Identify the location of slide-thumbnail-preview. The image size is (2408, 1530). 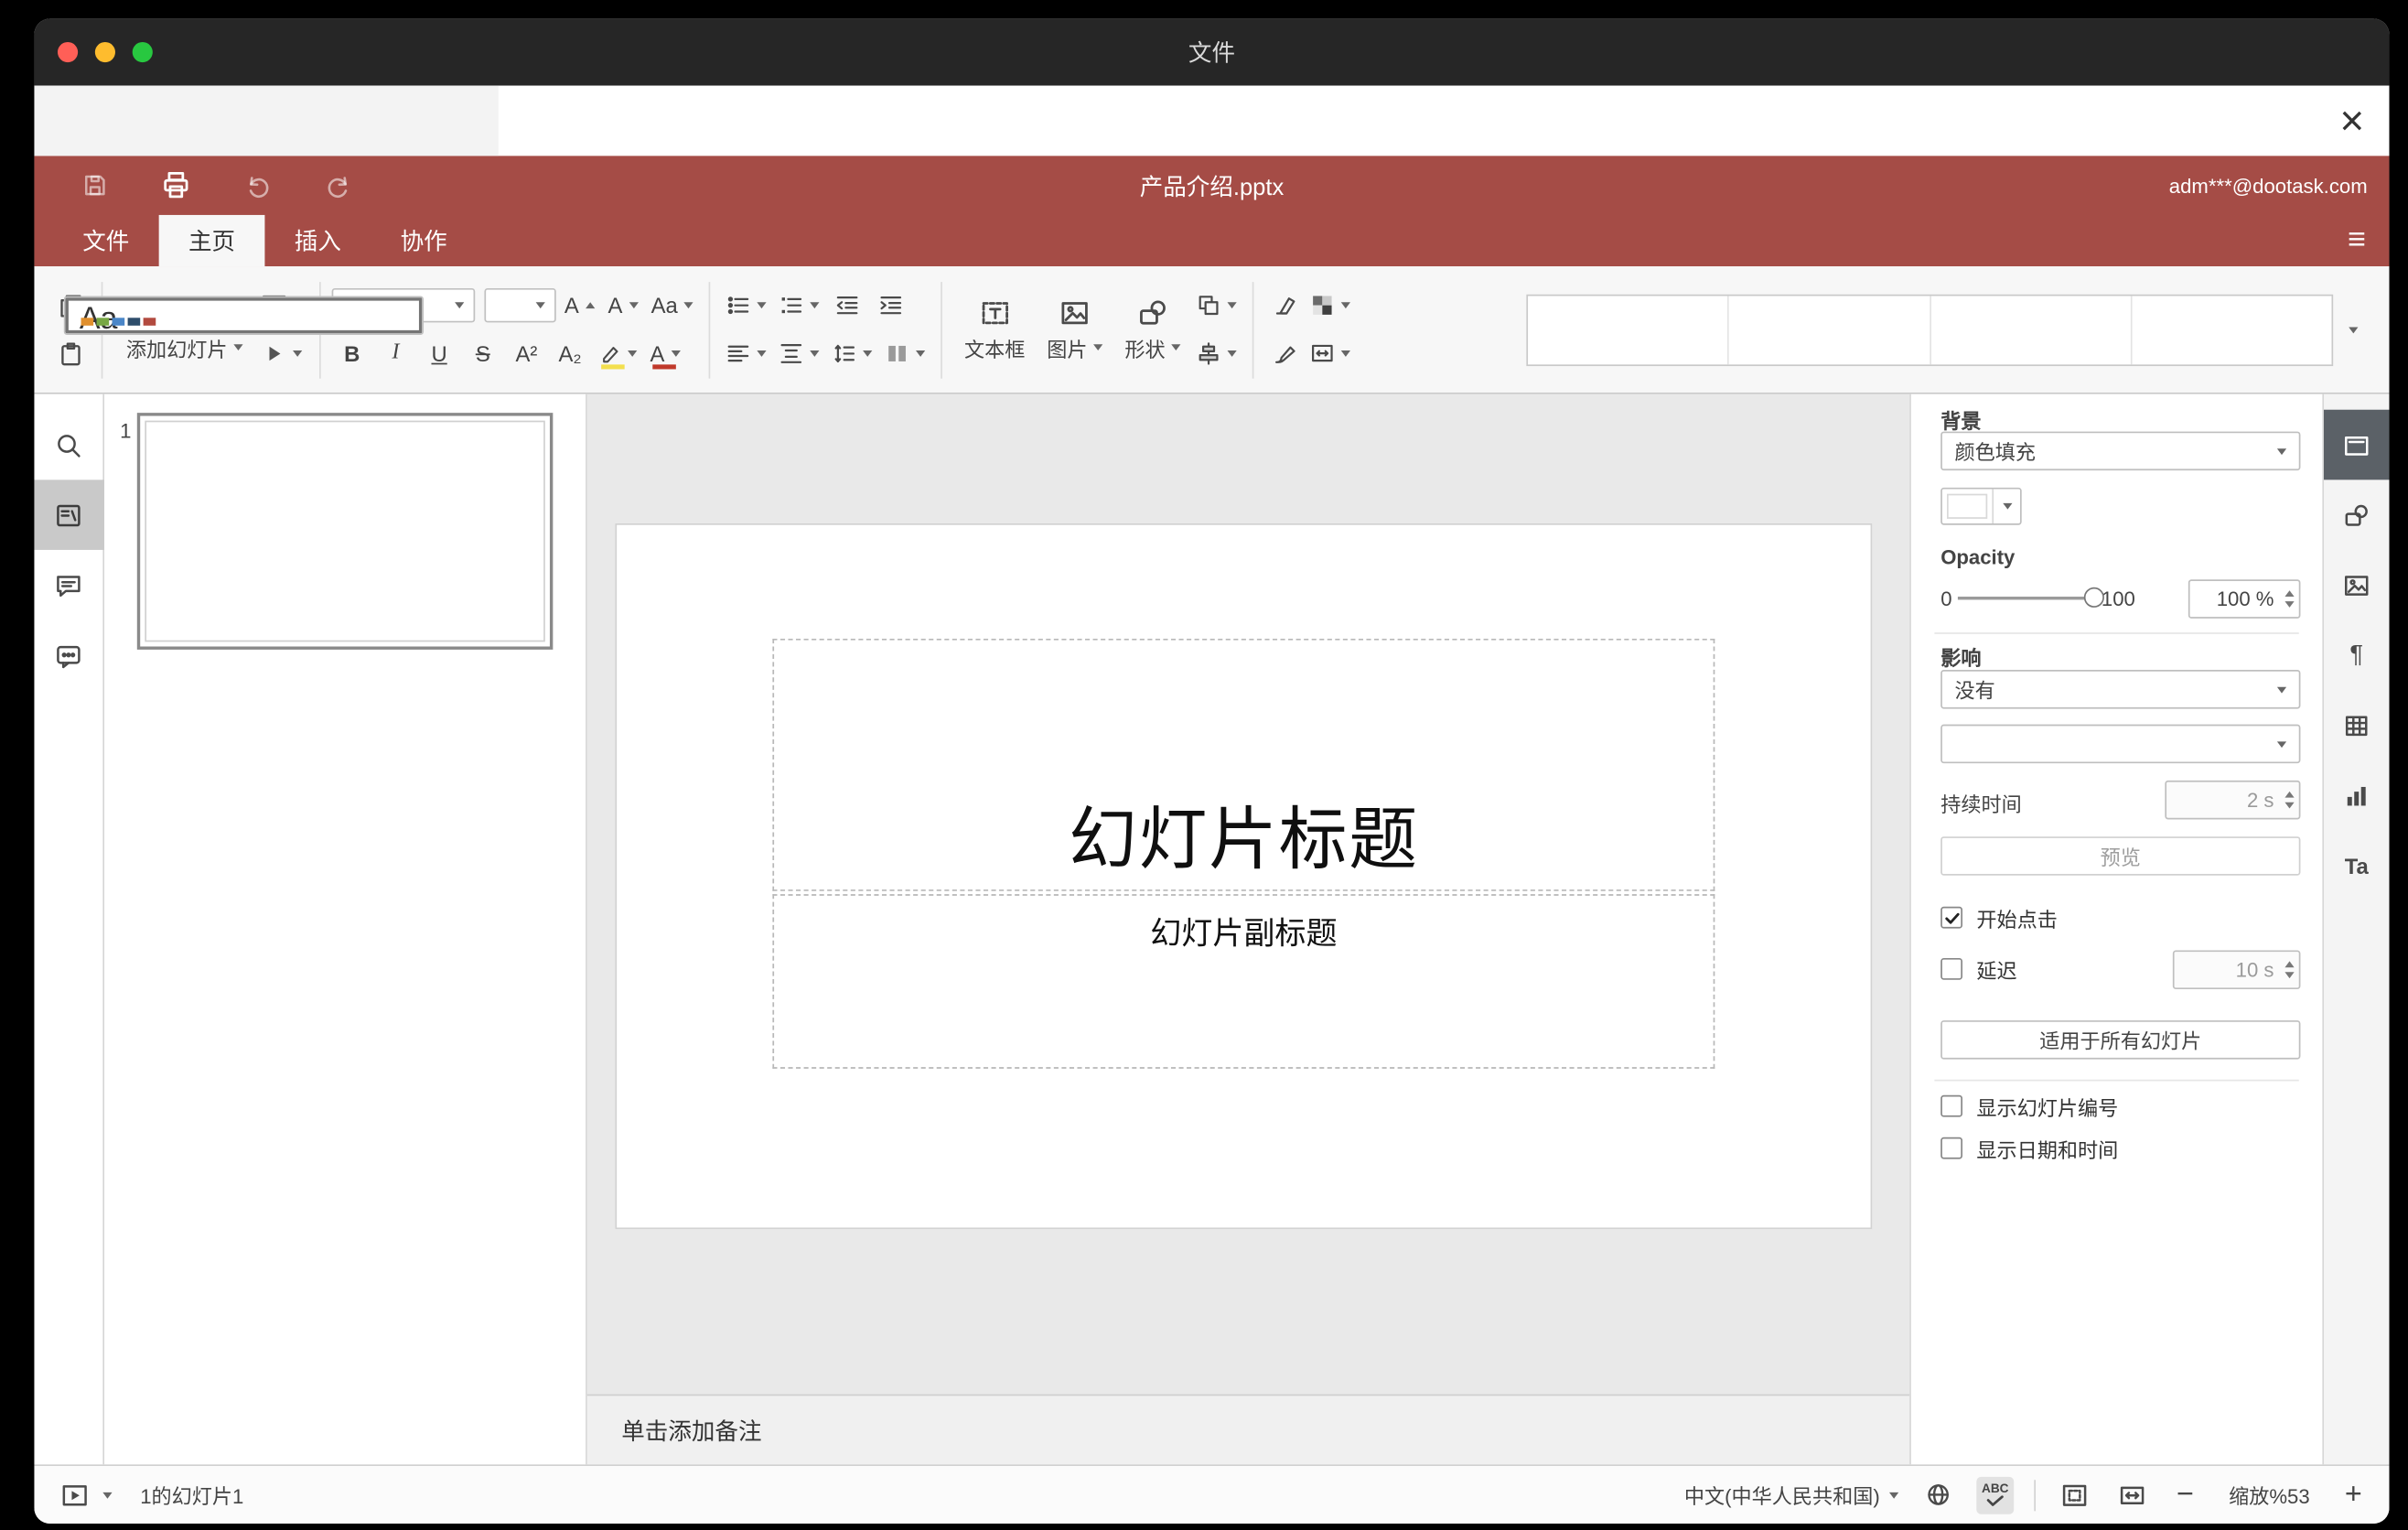
(345, 531).